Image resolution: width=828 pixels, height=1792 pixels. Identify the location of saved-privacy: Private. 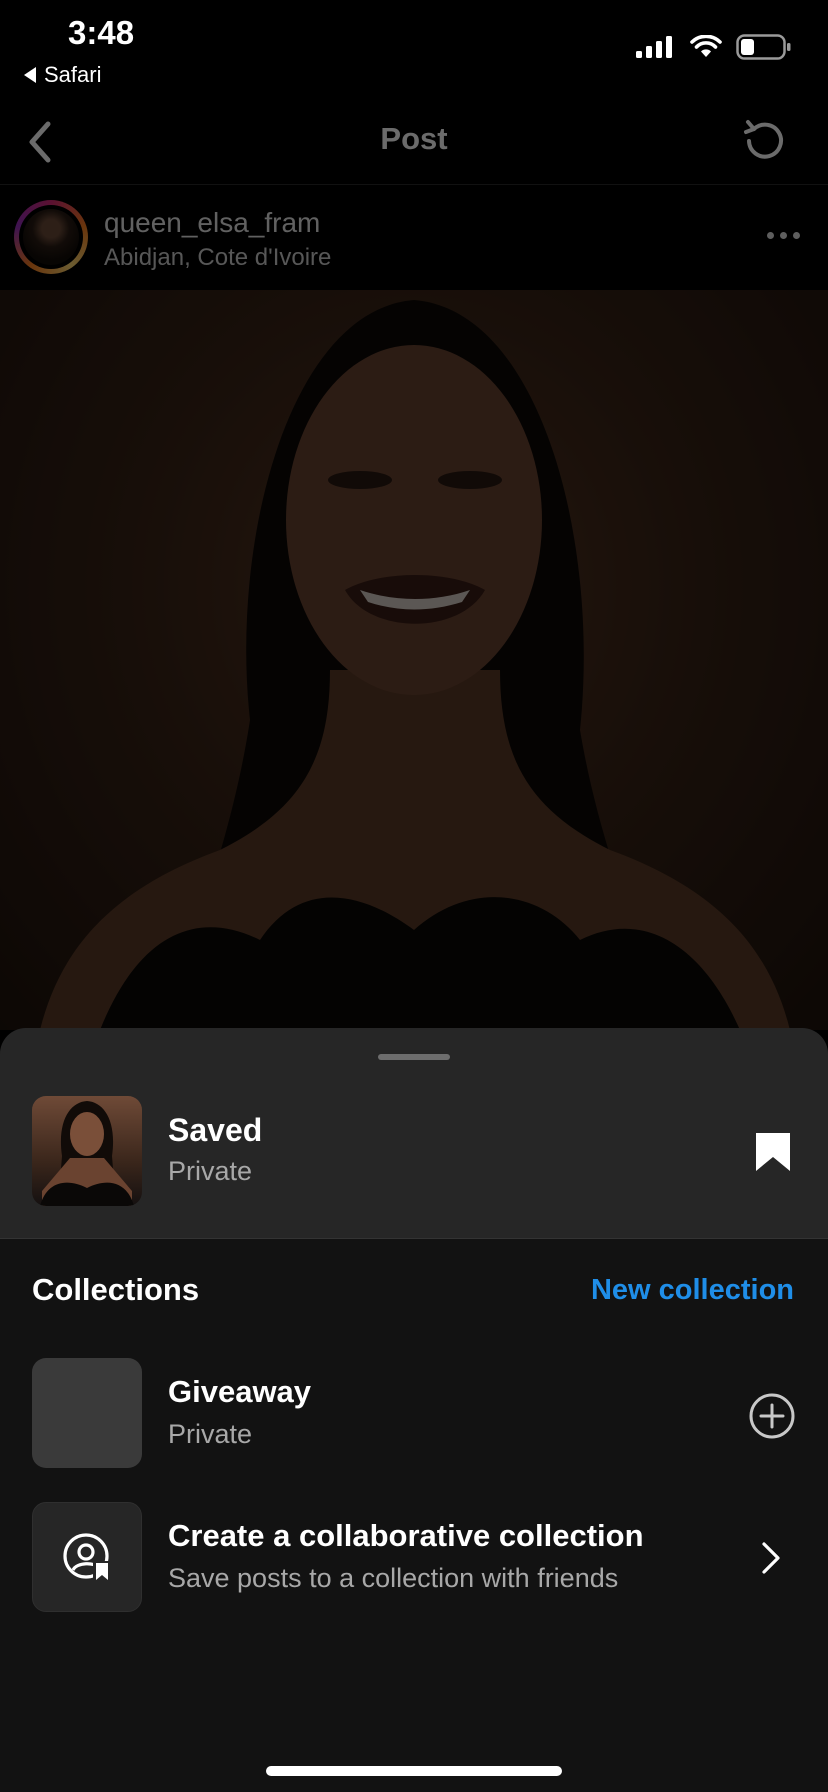
(210, 1171).